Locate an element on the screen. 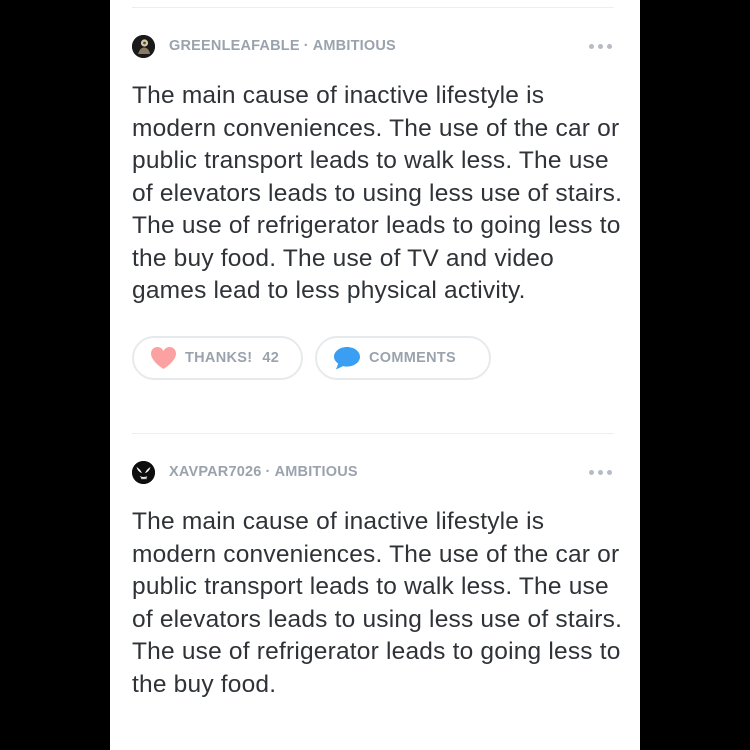 Image resolution: width=750 pixels, height=750 pixels. username-link: GREENLEAFABLE is located at coordinates (234, 46).